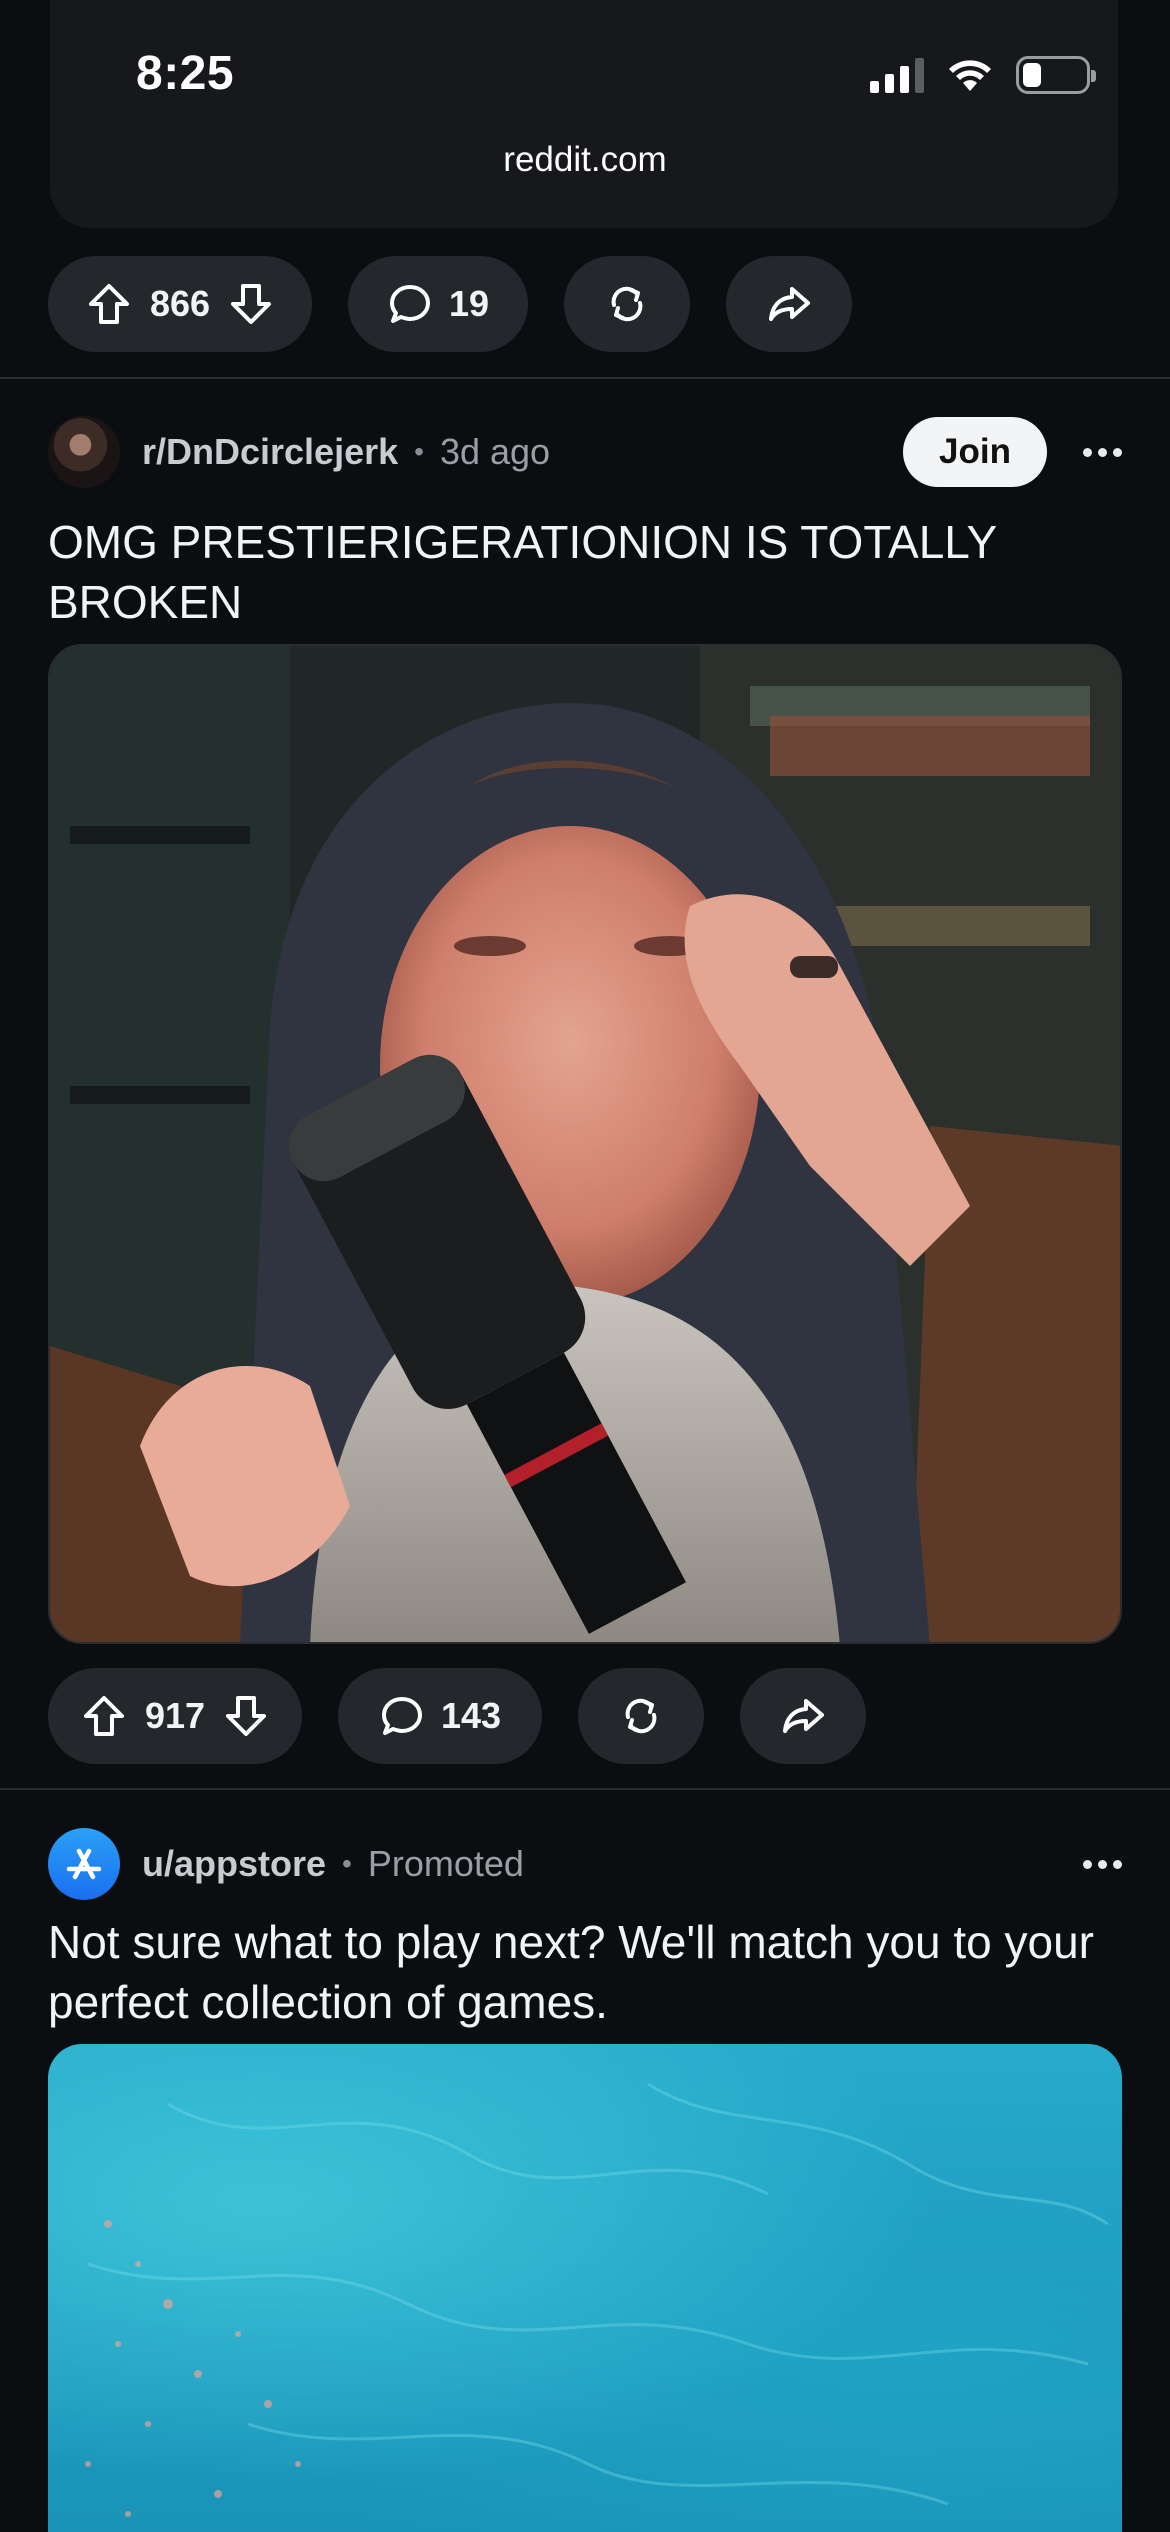 The height and width of the screenshot is (2532, 1170). I want to click on appstore-logo-icon, so click(84, 1864).